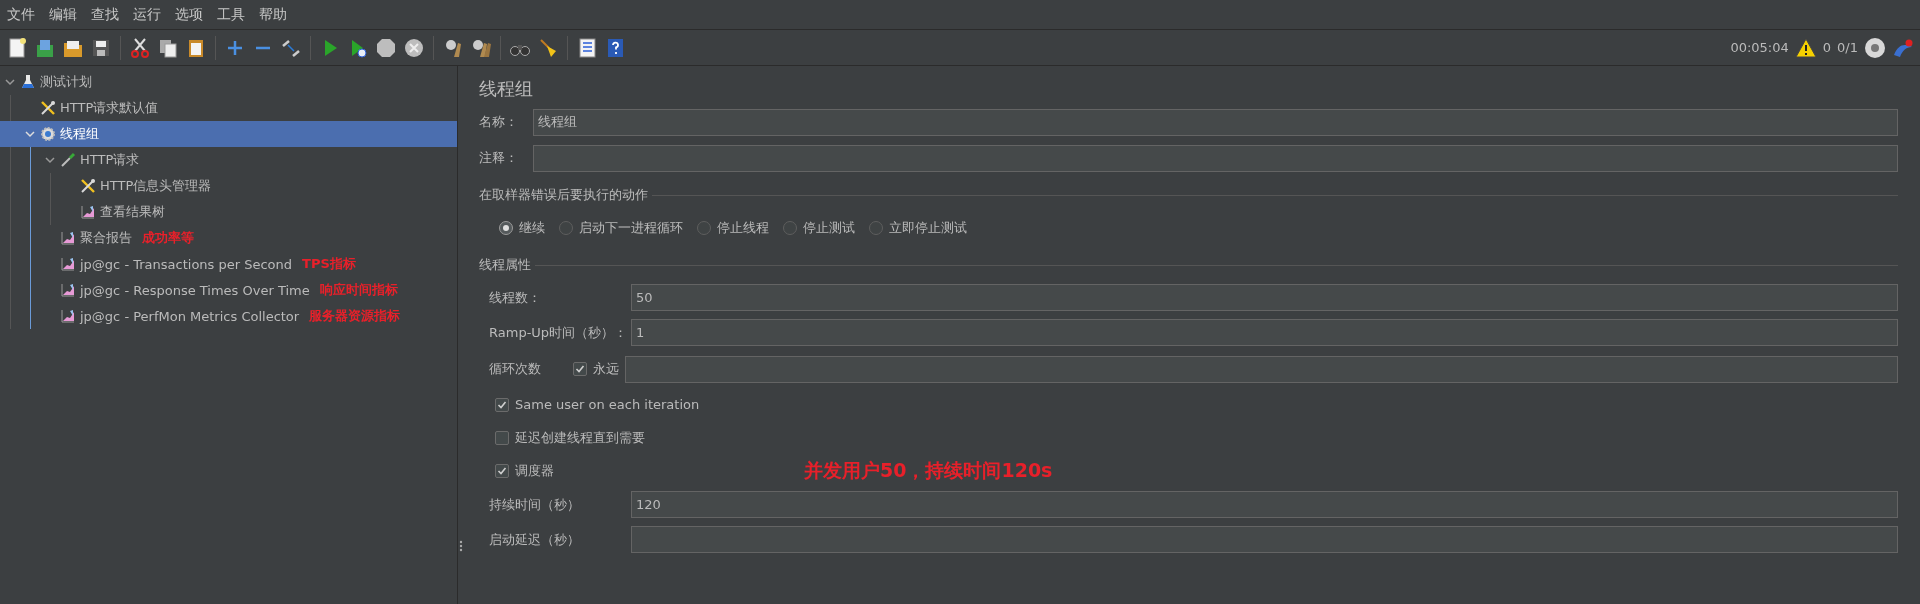 The width and height of the screenshot is (1920, 604). What do you see at coordinates (1805, 47) in the screenshot?
I see `warning-icon` at bounding box center [1805, 47].